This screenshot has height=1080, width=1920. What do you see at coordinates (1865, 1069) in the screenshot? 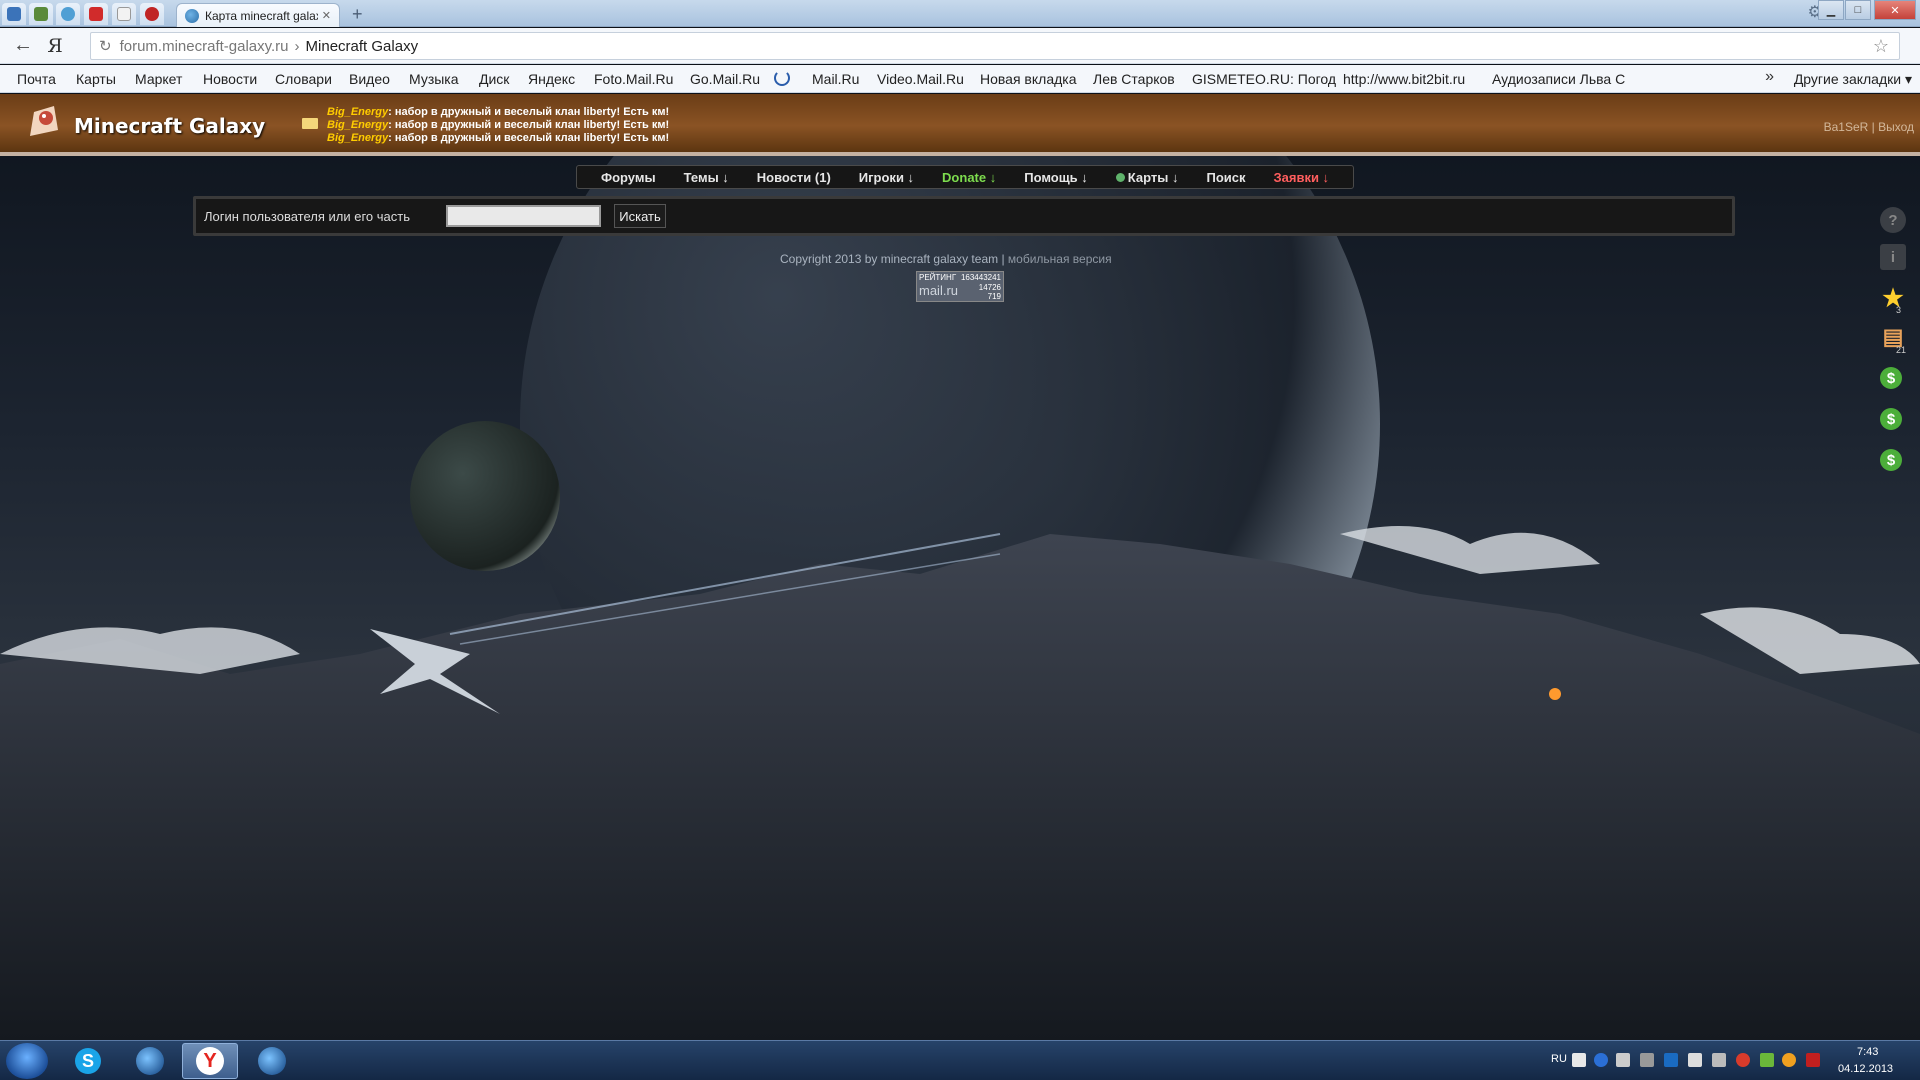
I see `clock-date: 04.12.2013` at bounding box center [1865, 1069].